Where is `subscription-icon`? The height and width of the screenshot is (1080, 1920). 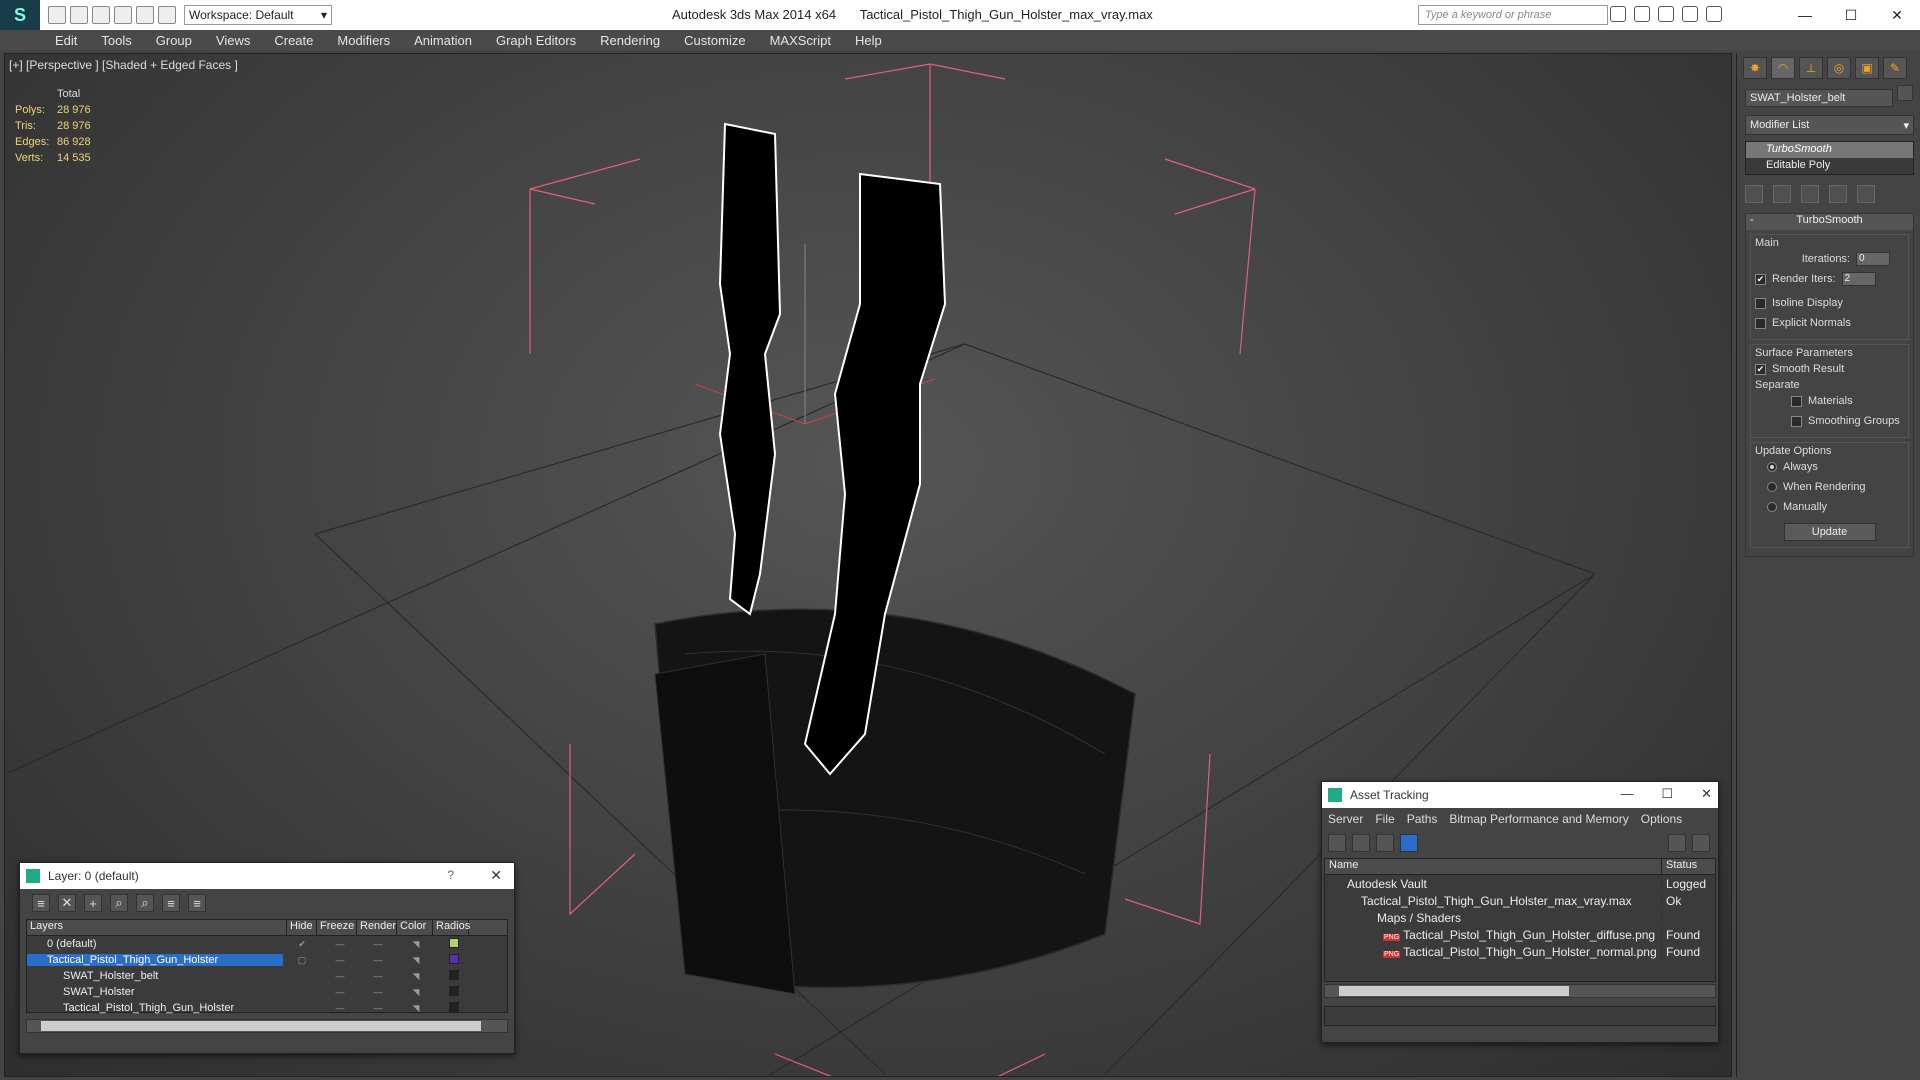 subscription-icon is located at coordinates (1642, 14).